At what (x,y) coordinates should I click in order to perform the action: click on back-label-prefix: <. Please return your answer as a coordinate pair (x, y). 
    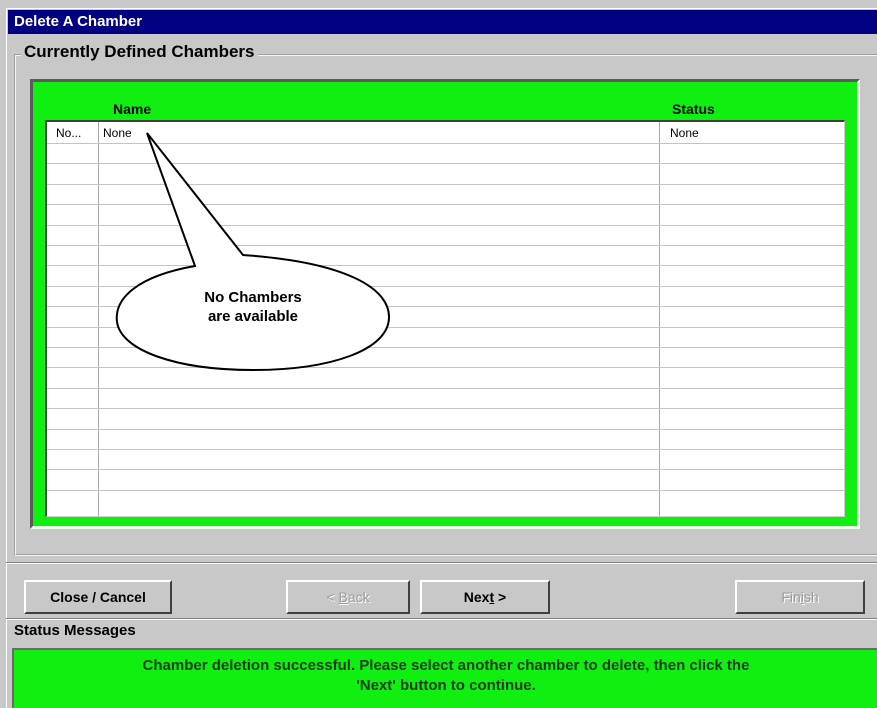
    Looking at the image, I should click on (332, 597).